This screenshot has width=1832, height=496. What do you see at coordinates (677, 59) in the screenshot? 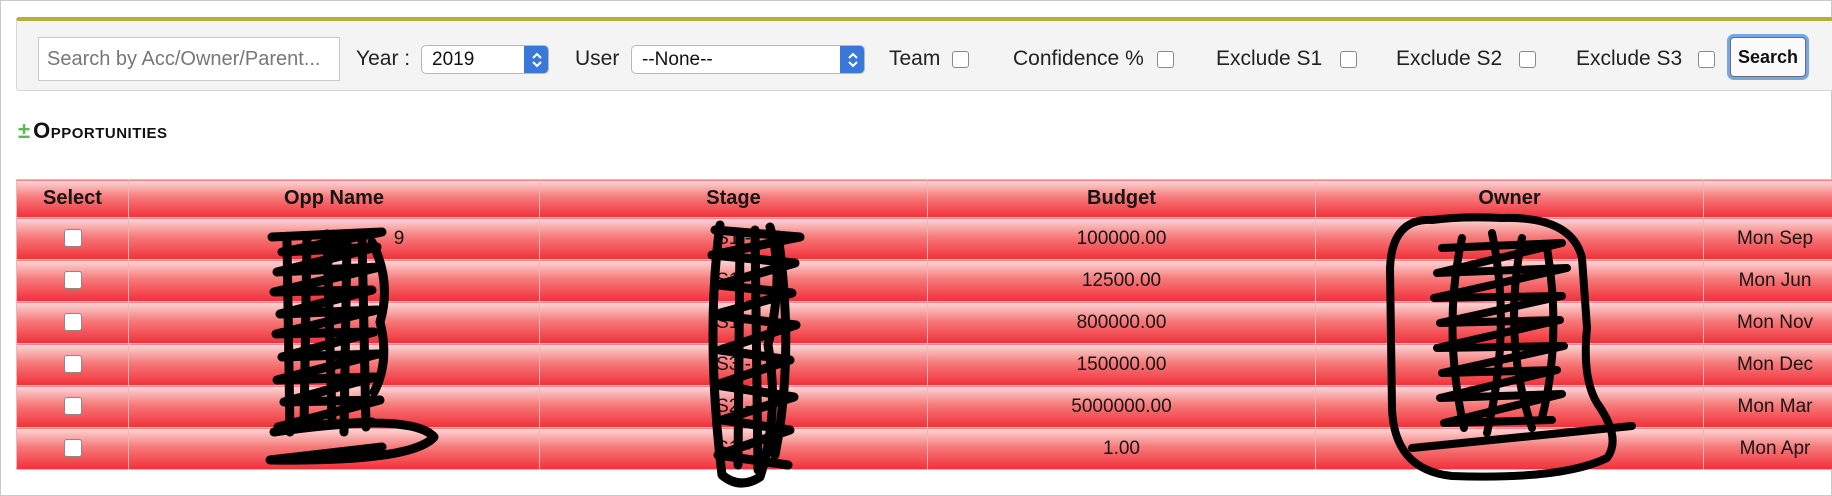
I see `user-value: --None--` at bounding box center [677, 59].